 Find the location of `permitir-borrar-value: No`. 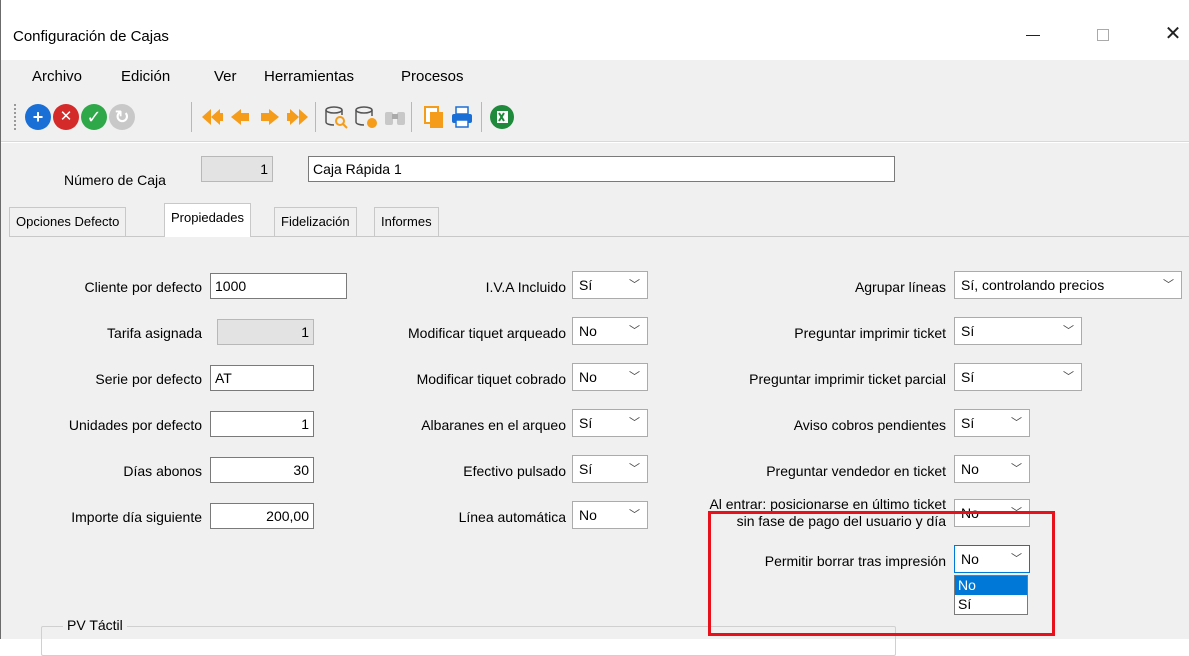

permitir-borrar-value: No is located at coordinates (970, 559).